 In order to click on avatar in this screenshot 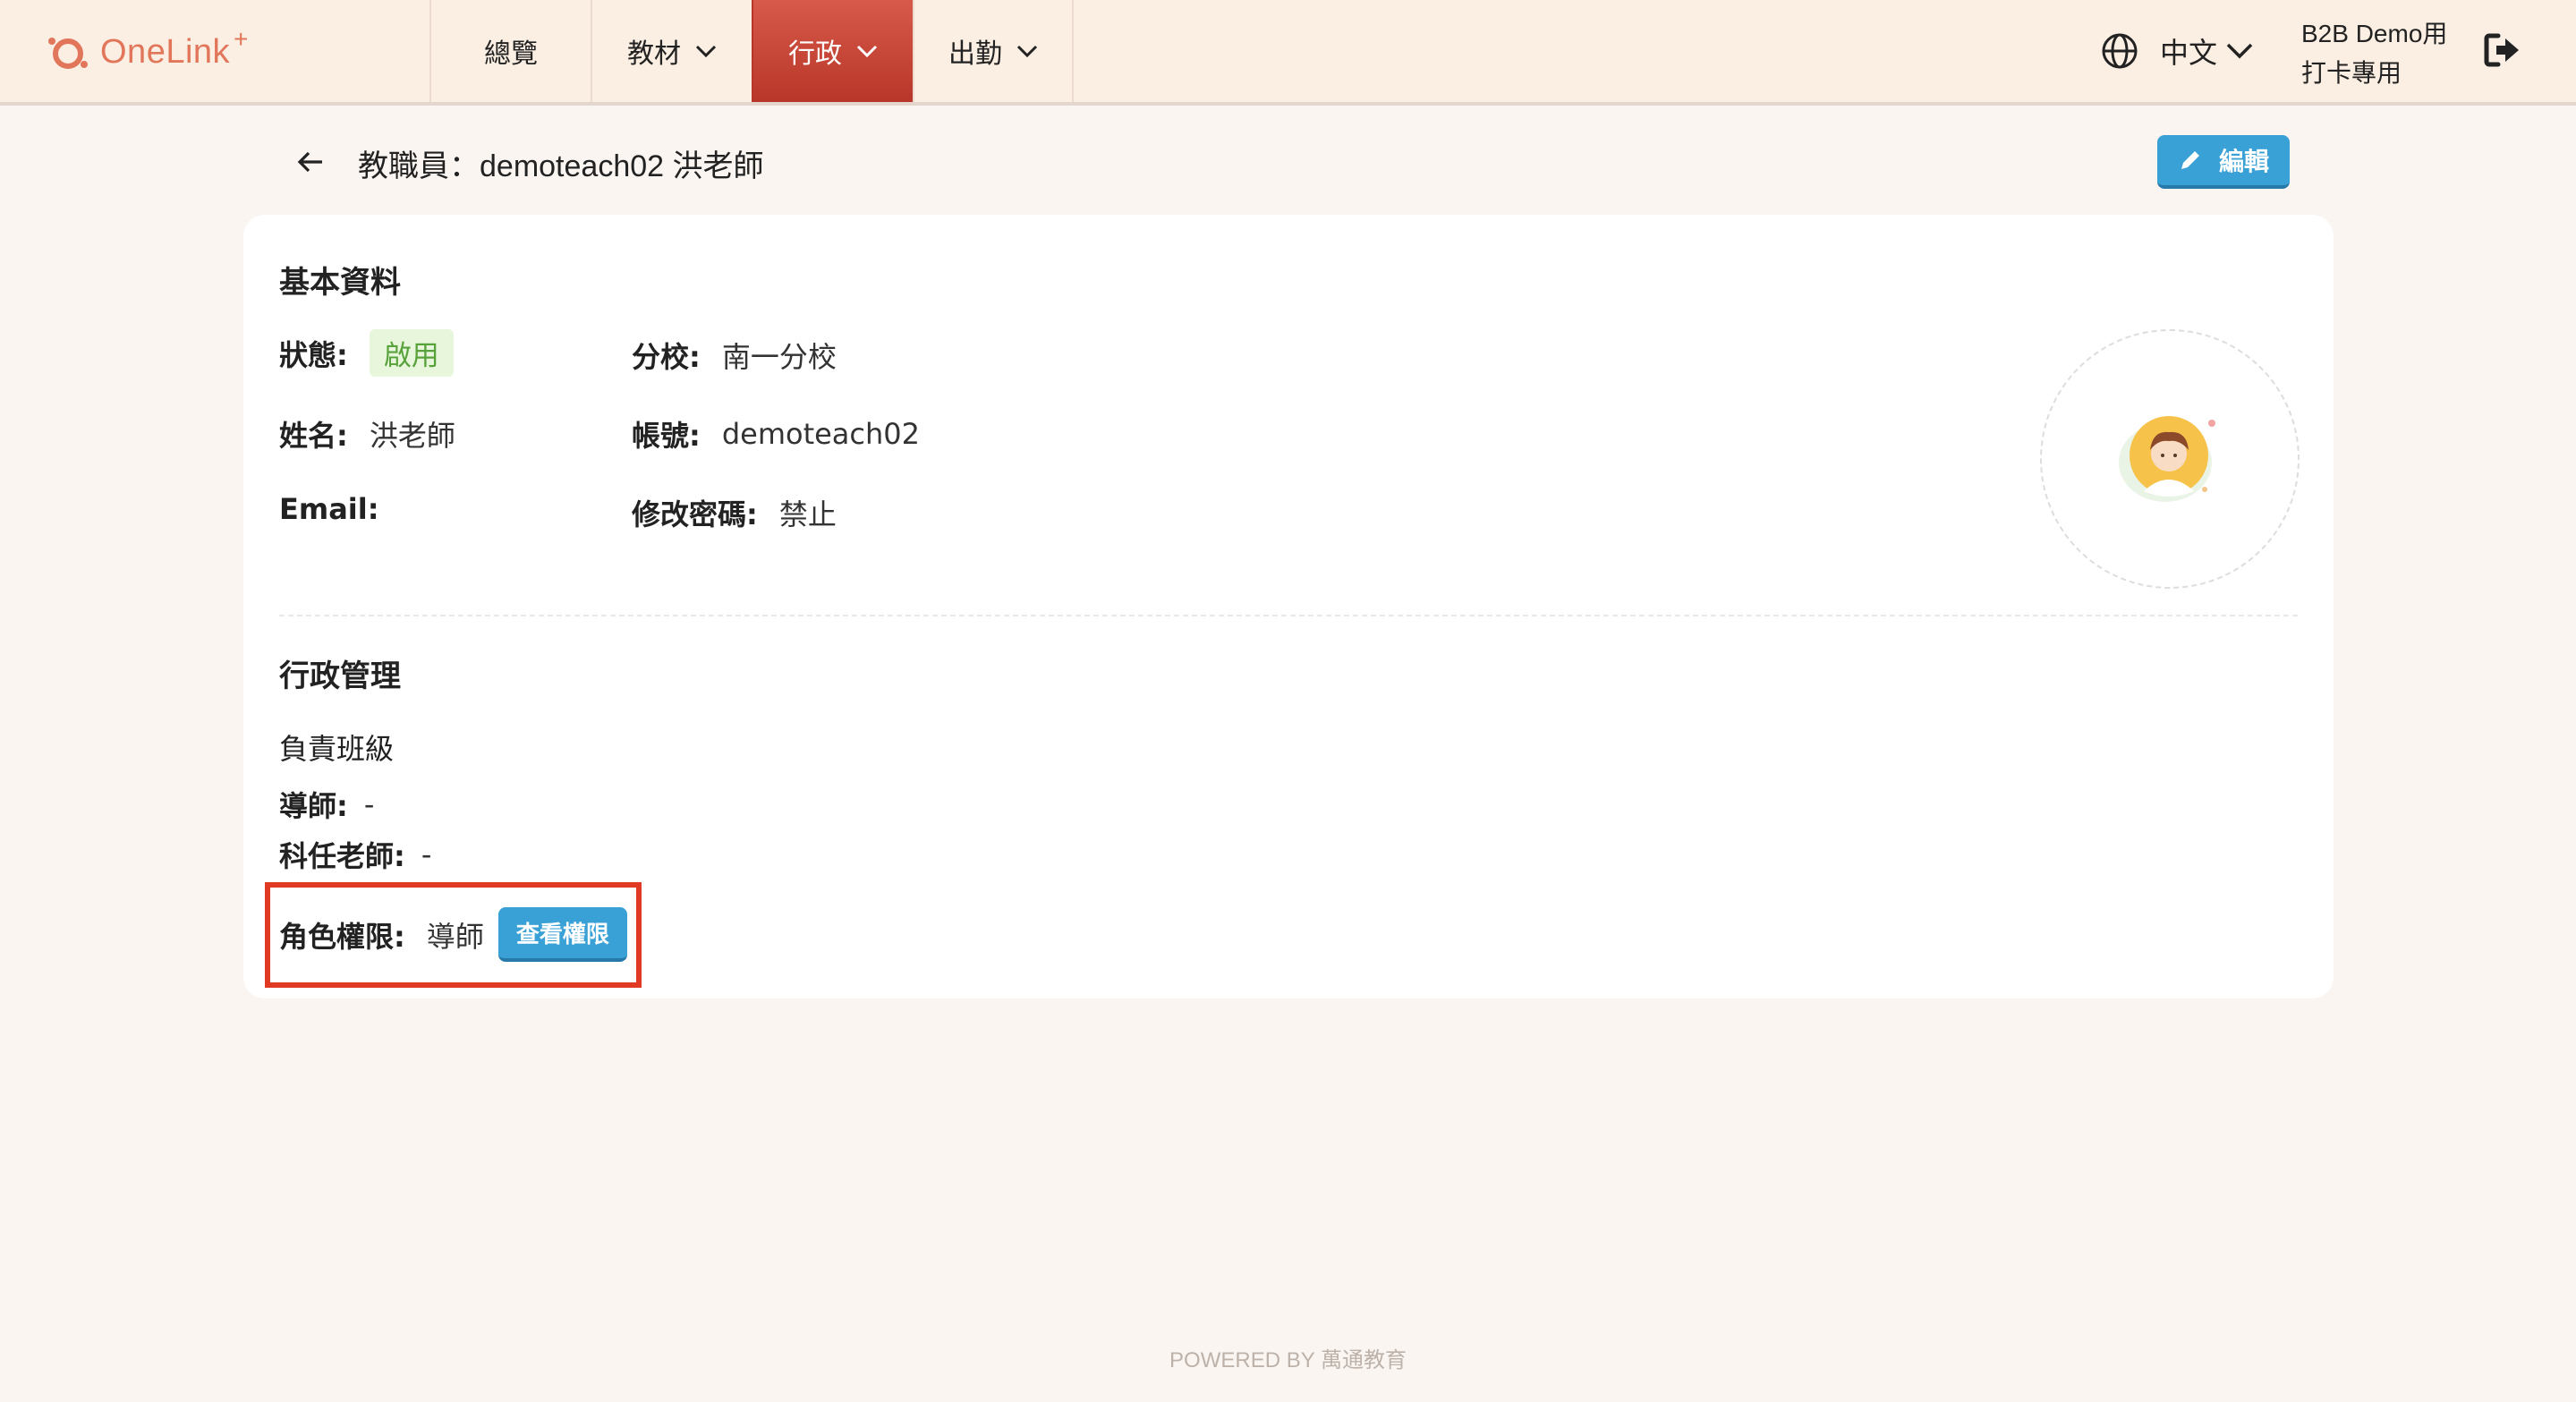, I will do `click(2170, 459)`.